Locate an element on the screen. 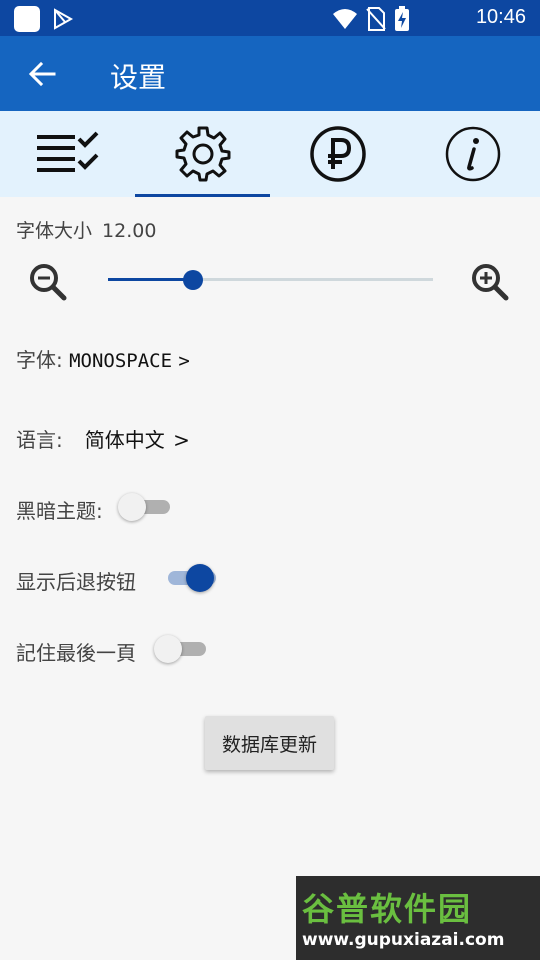 The image size is (540, 960). tab-checklist is located at coordinates (67, 154).